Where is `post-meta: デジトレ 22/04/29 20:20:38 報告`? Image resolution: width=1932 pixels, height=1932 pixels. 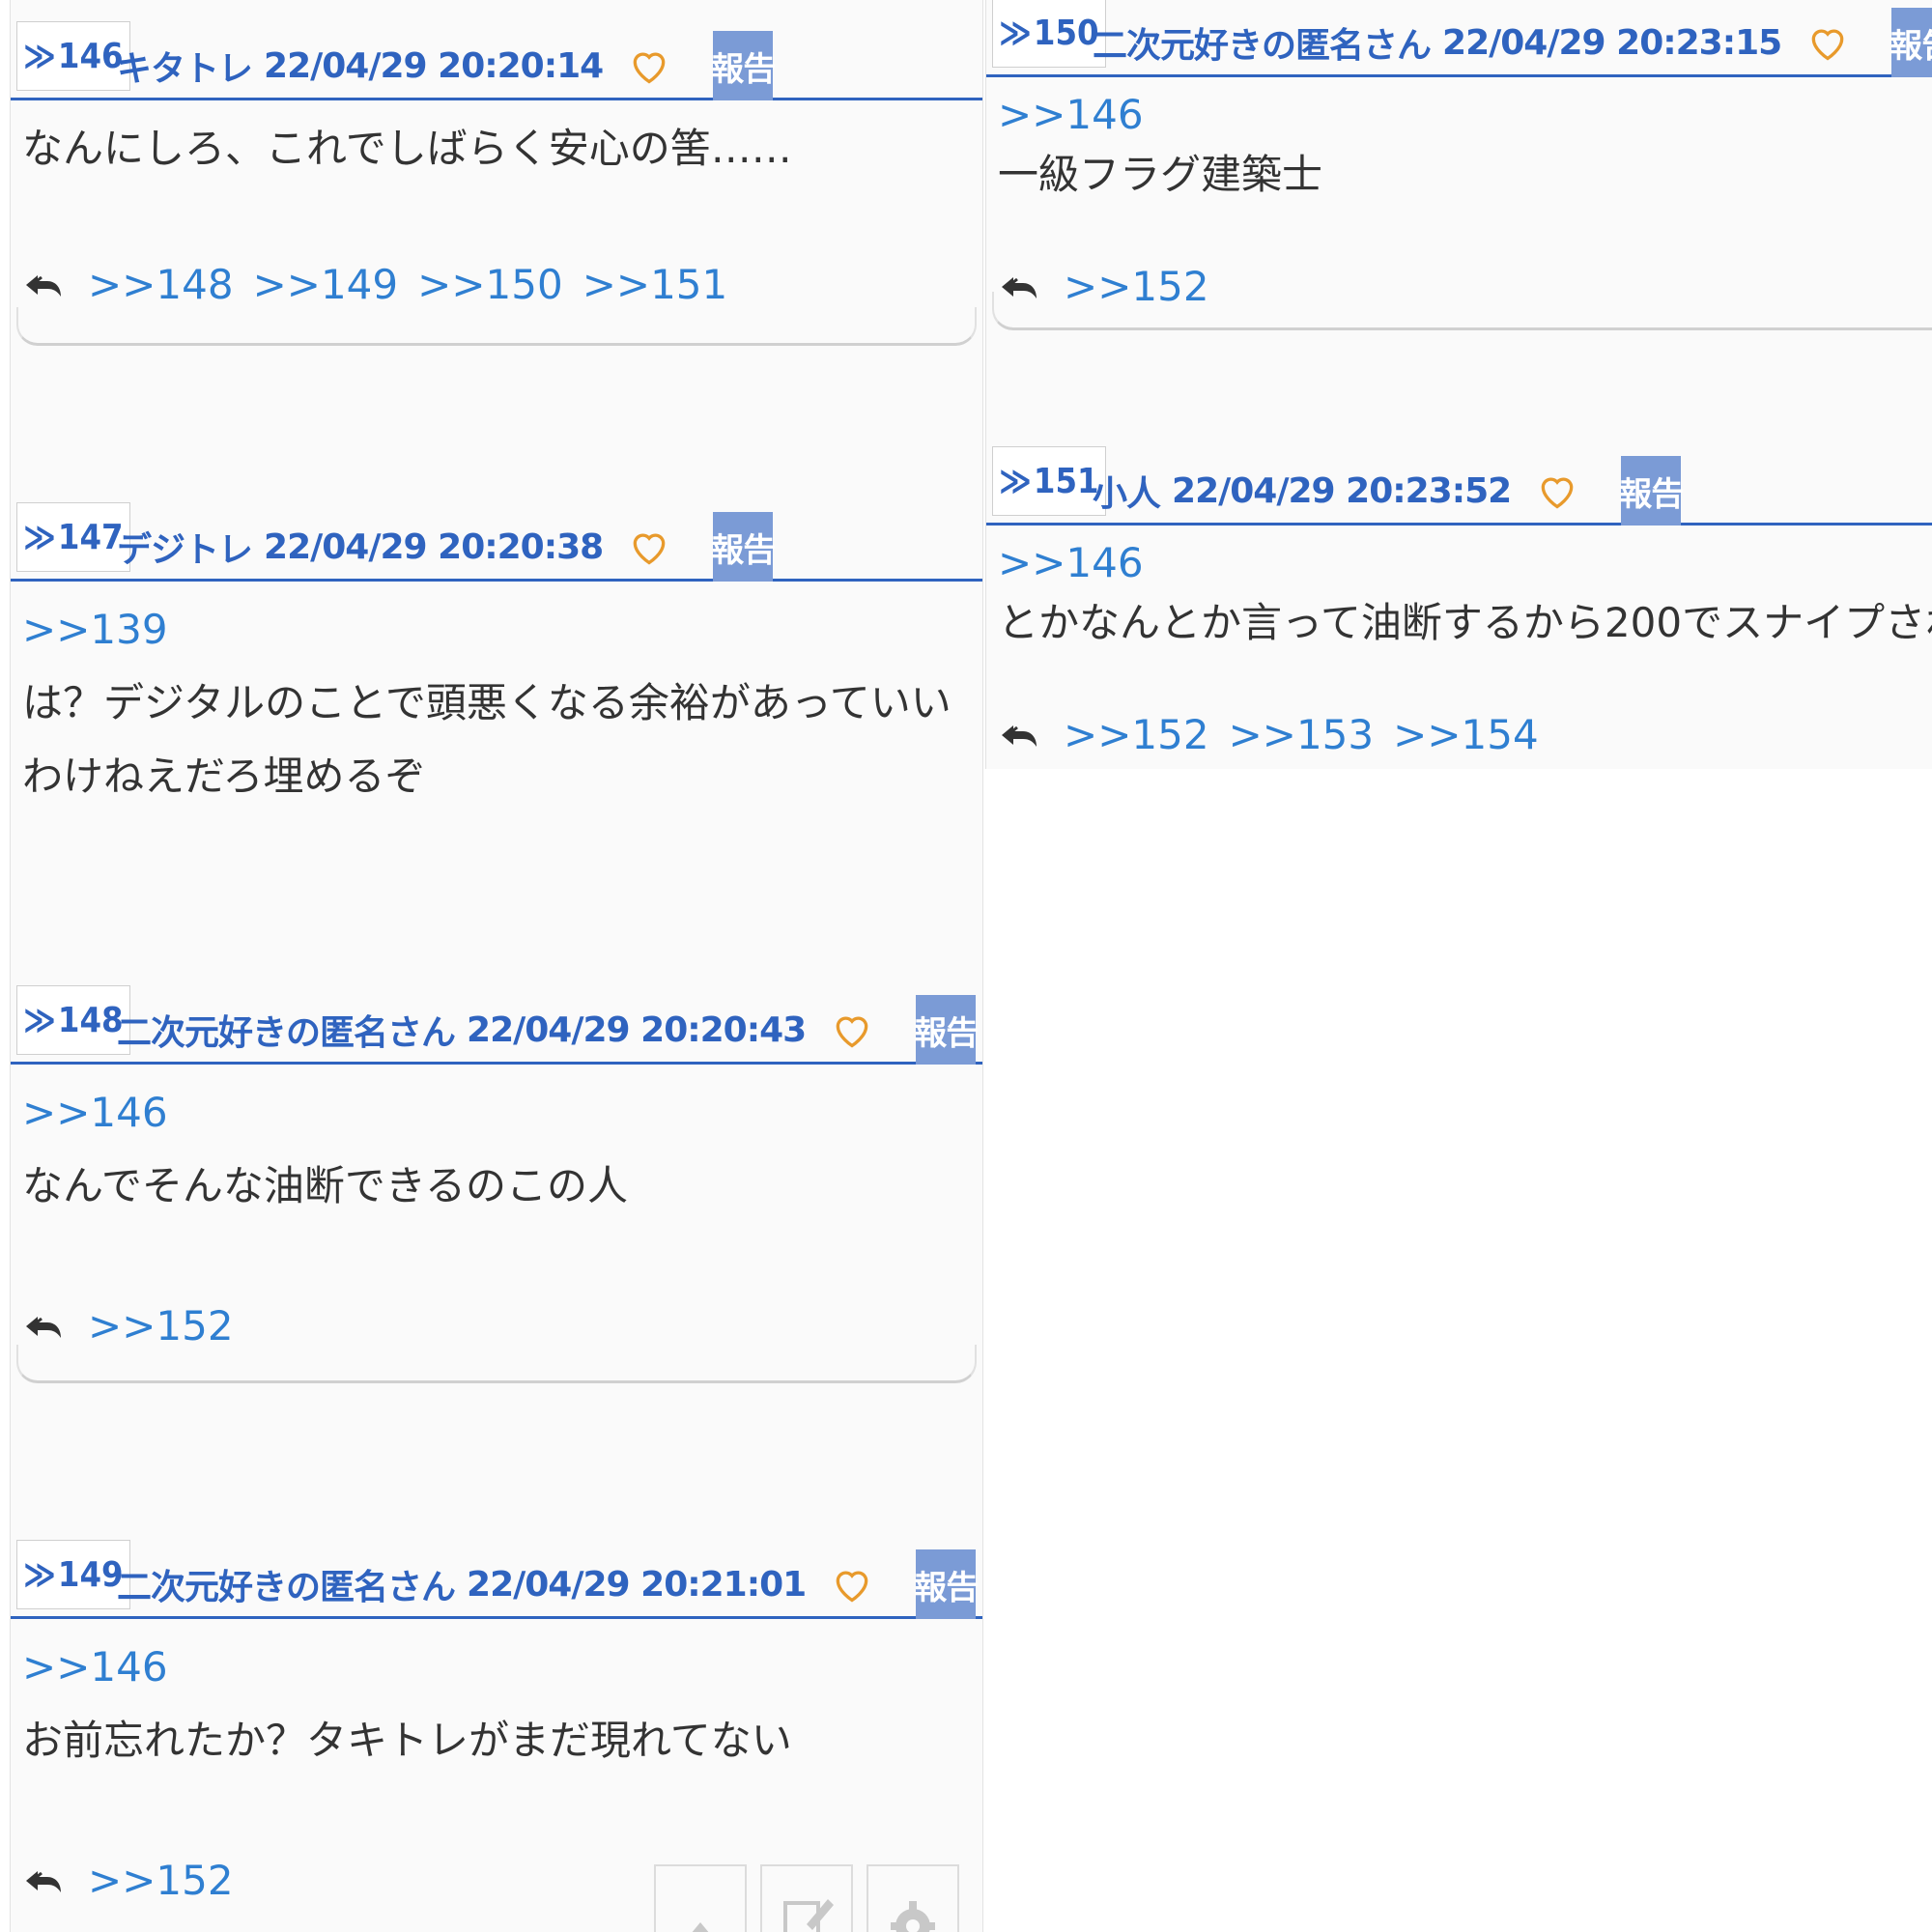
post-meta: デジトレ 22/04/29 20:20:38 報告 is located at coordinates (446, 547).